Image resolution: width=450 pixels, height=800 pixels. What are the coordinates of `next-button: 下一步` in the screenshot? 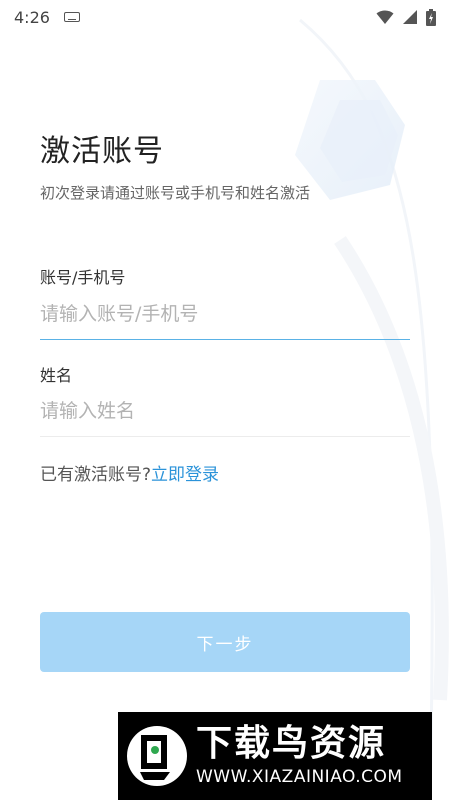 It's located at (225, 642).